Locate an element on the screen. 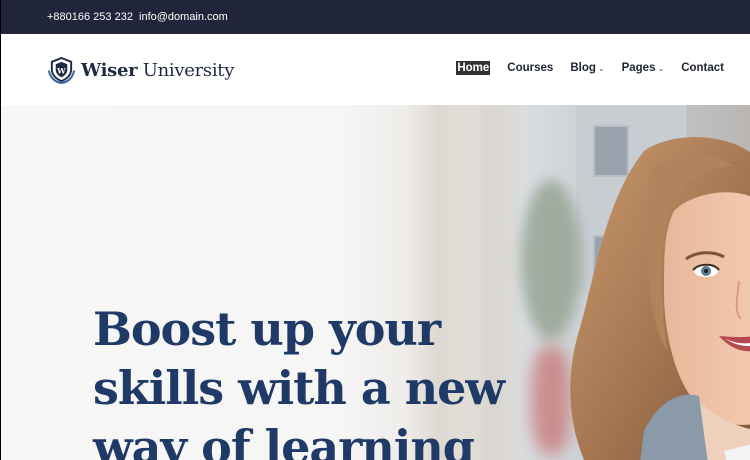 This screenshot has width=750, height=460. nav-item-pages: Pages ⌄ is located at coordinates (643, 68).